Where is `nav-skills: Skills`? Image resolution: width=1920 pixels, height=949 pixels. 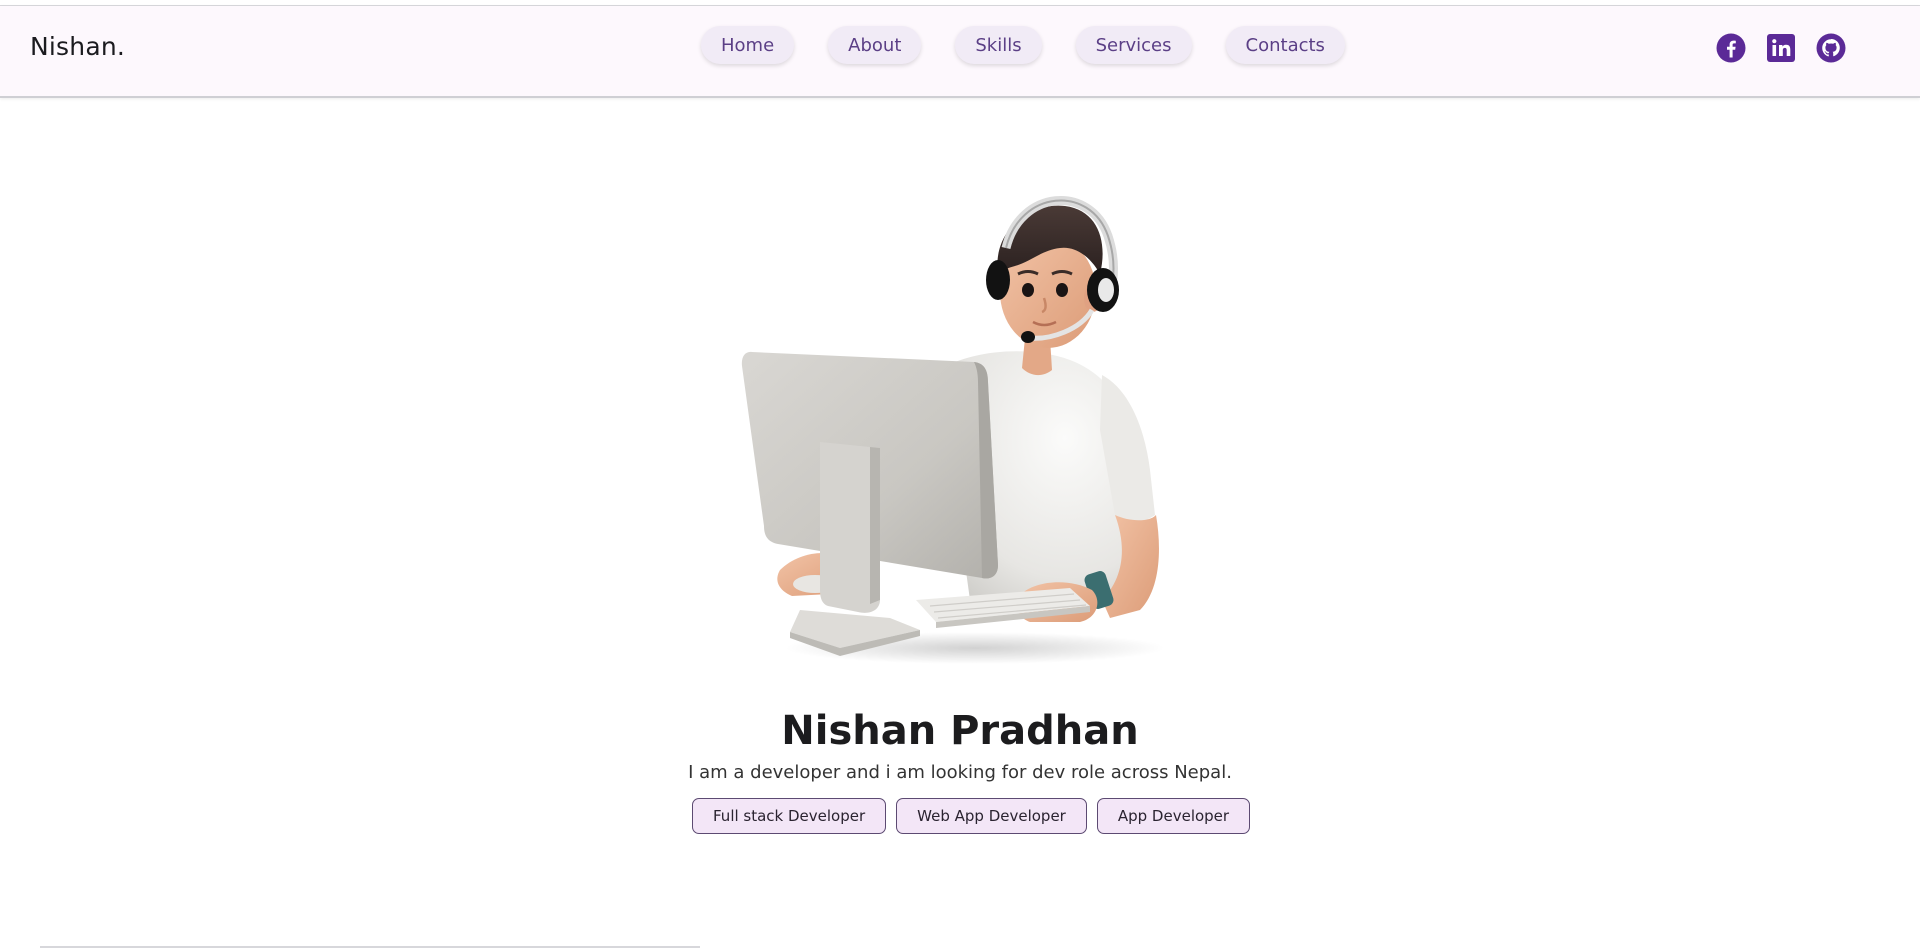
nav-skills: Skills is located at coordinates (998, 45).